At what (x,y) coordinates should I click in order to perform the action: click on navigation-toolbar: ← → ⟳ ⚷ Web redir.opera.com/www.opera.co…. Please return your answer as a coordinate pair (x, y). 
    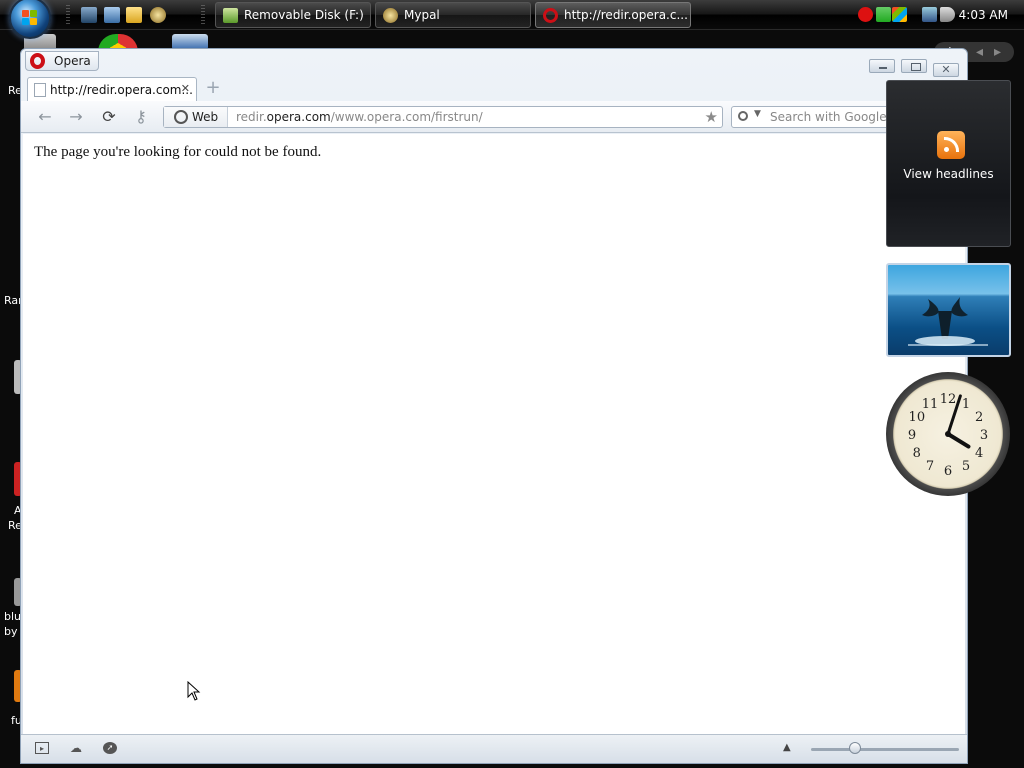
    Looking at the image, I should click on (494, 117).